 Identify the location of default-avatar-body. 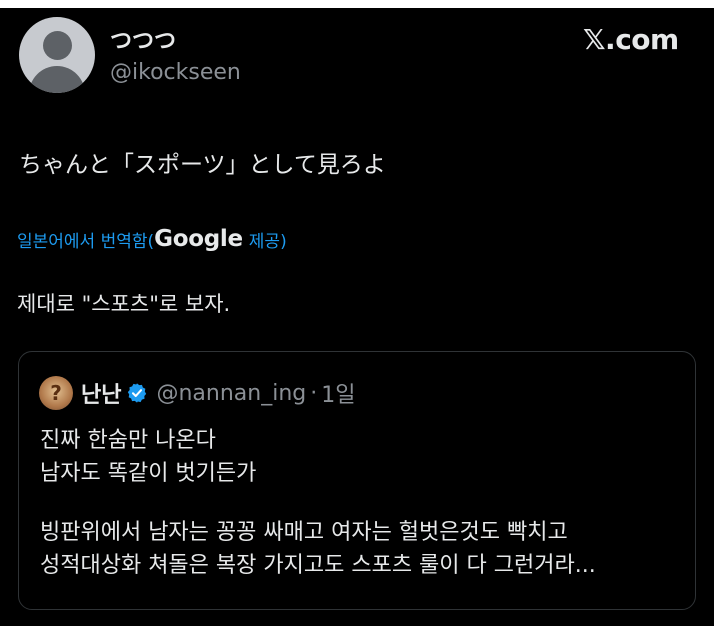
(57, 79).